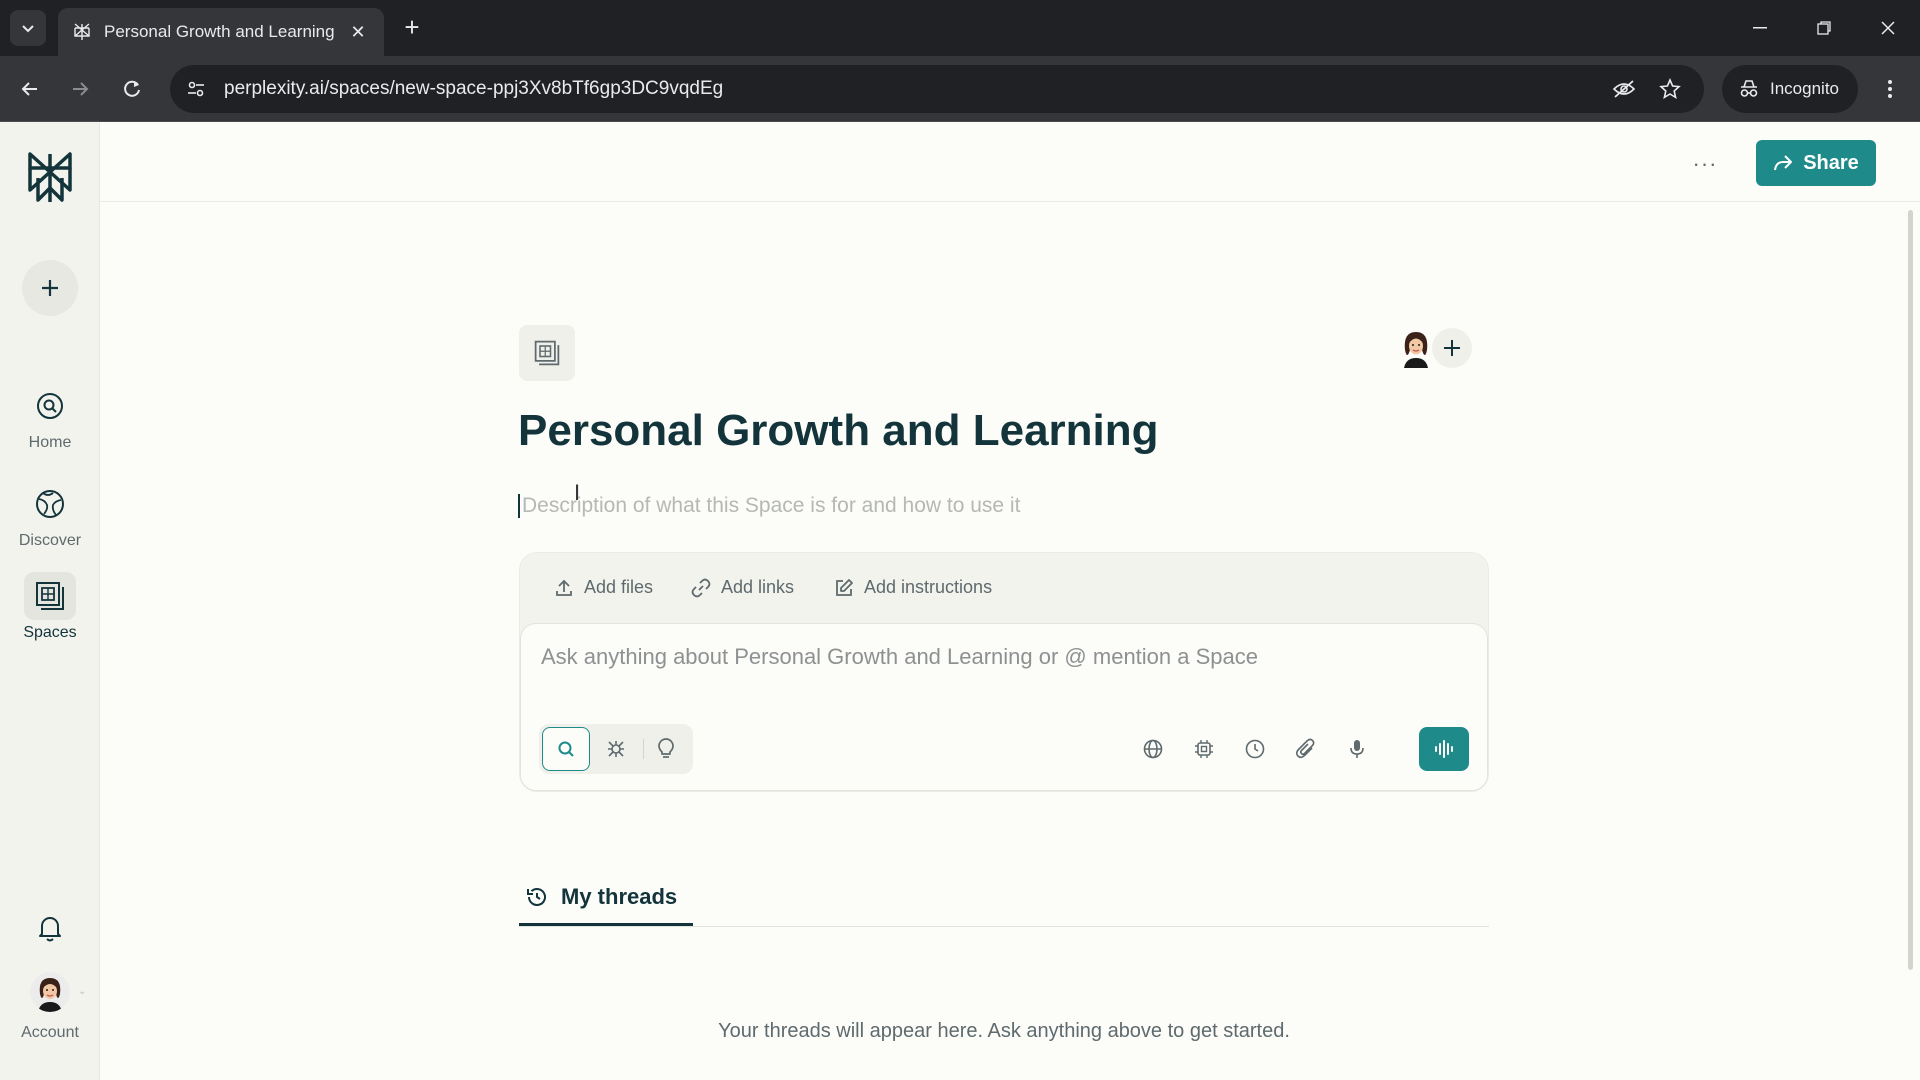 This screenshot has width=1920, height=1080. I want to click on share-button: Share, so click(1816, 163).